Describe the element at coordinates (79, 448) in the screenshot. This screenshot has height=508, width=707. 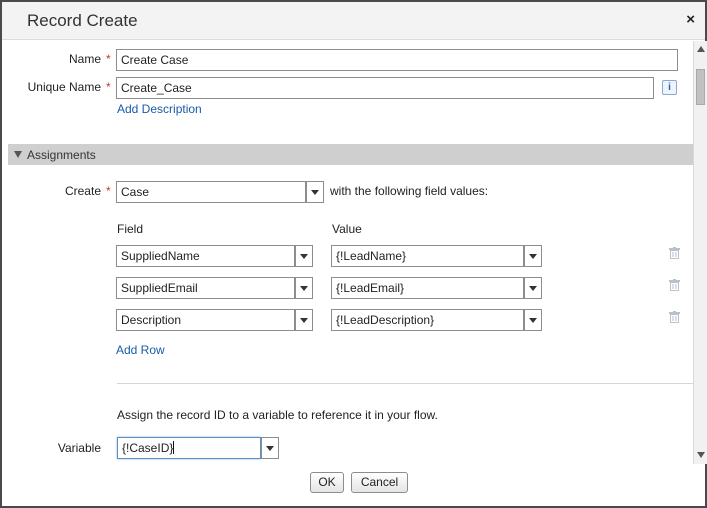
I see `variable-label: Variable` at that location.